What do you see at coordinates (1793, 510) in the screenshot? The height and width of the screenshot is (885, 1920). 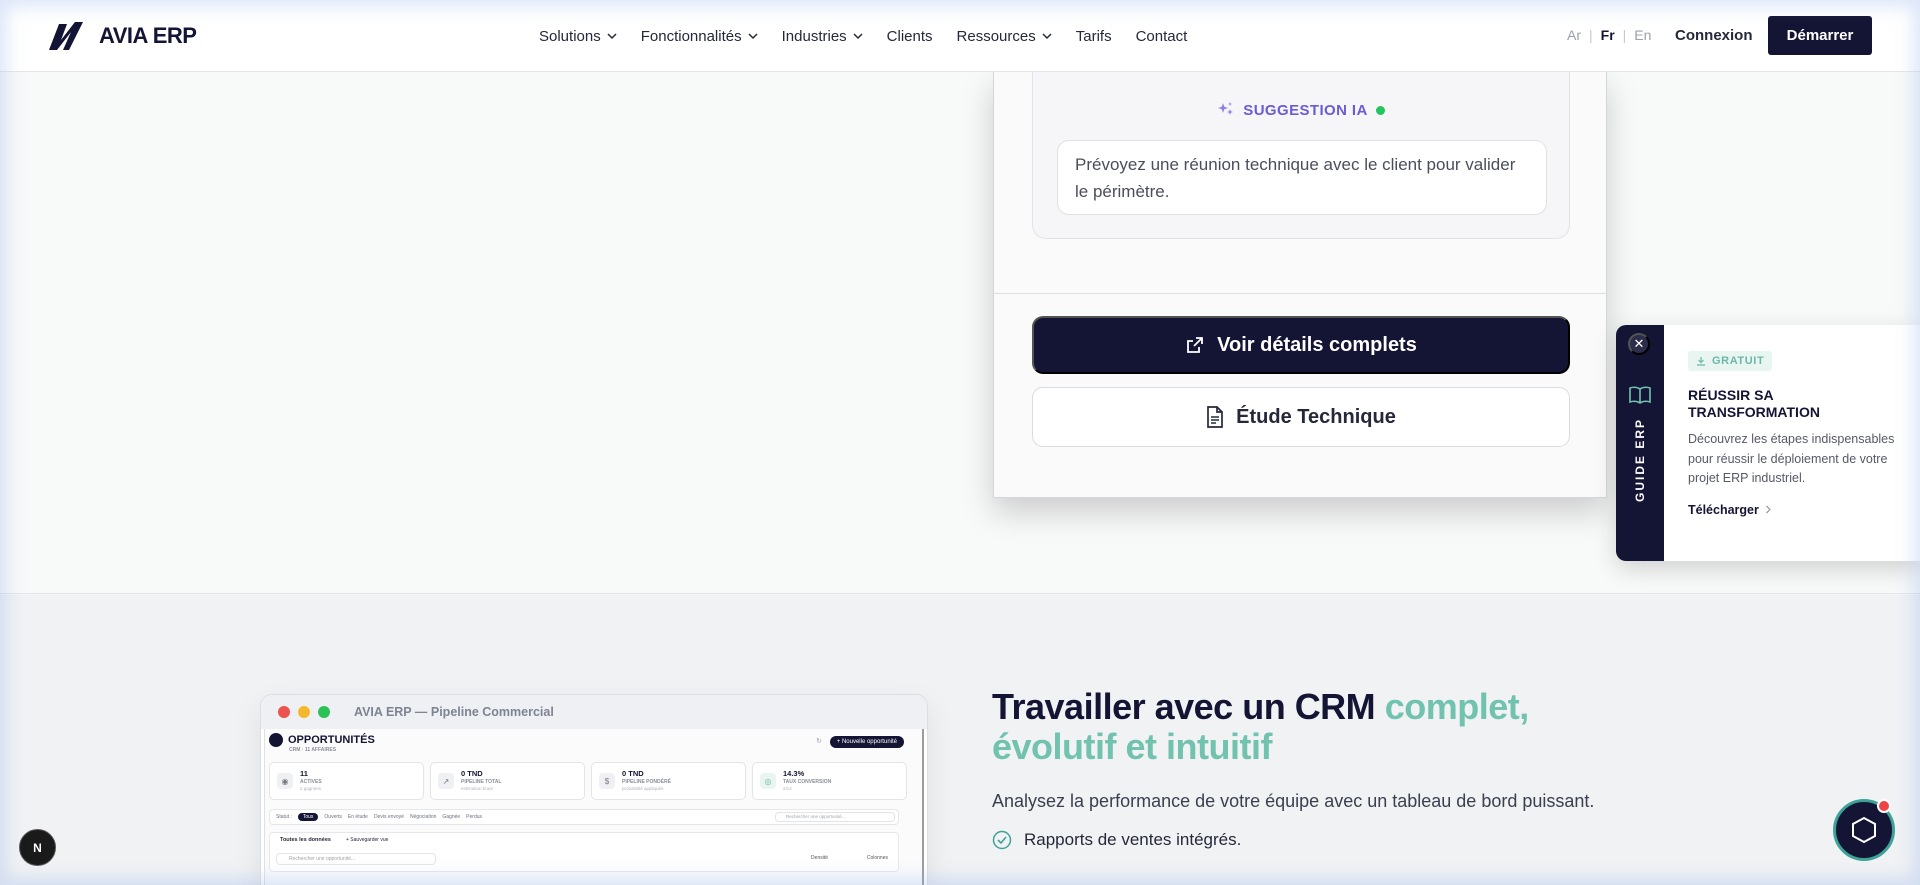 I see `download-link: Télécharger` at bounding box center [1793, 510].